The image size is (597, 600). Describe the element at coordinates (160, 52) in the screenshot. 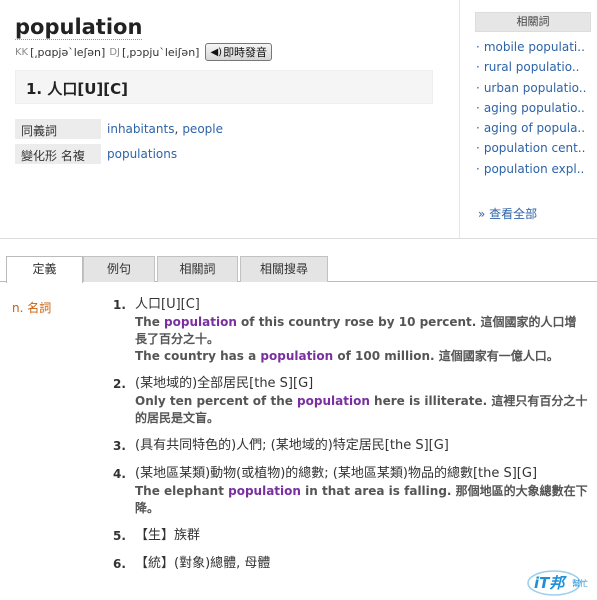

I see `dj-ipa: [͵pɔpju`leiʃən]` at that location.